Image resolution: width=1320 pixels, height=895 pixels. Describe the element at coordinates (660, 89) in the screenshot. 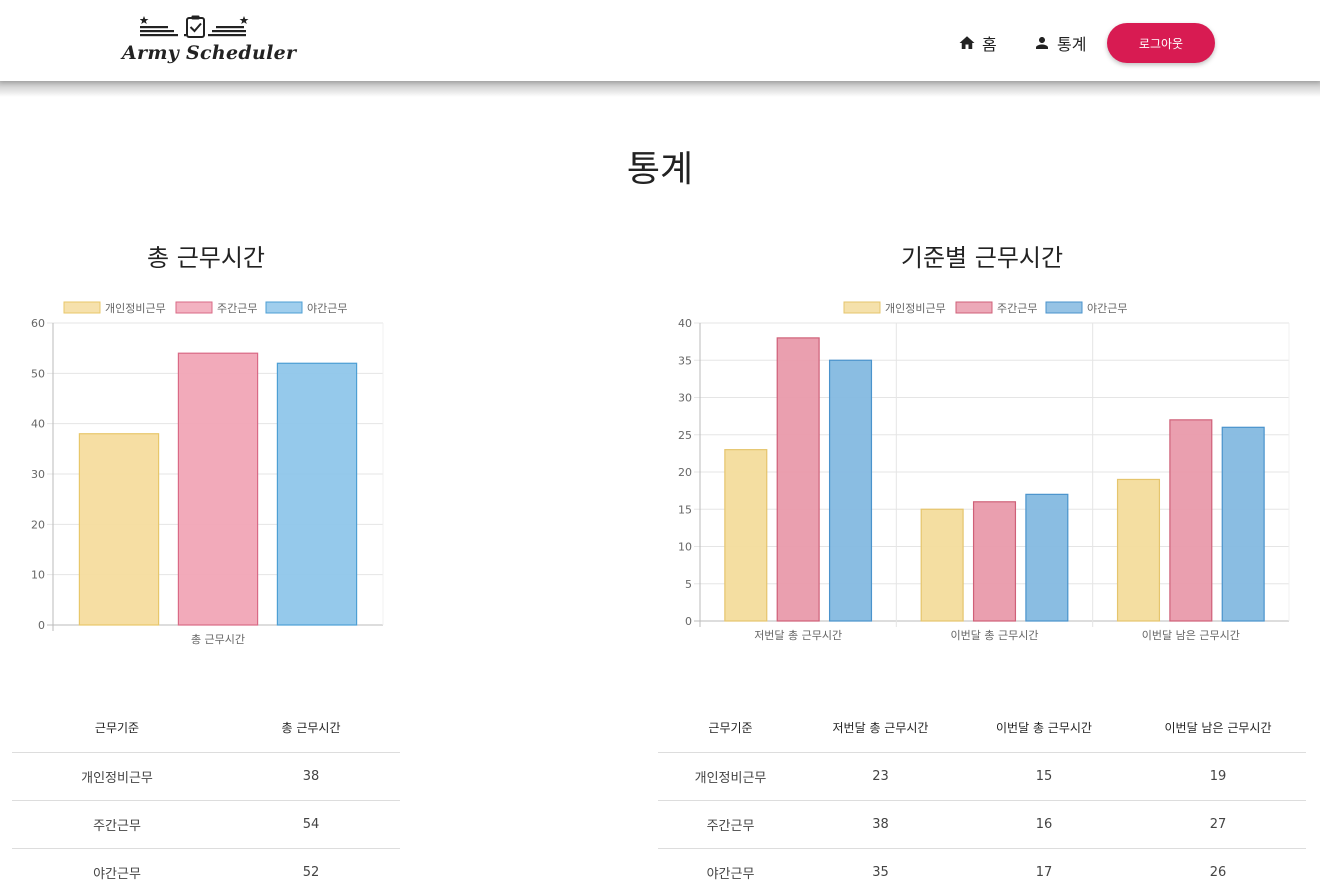

I see `navbar-shadow` at that location.